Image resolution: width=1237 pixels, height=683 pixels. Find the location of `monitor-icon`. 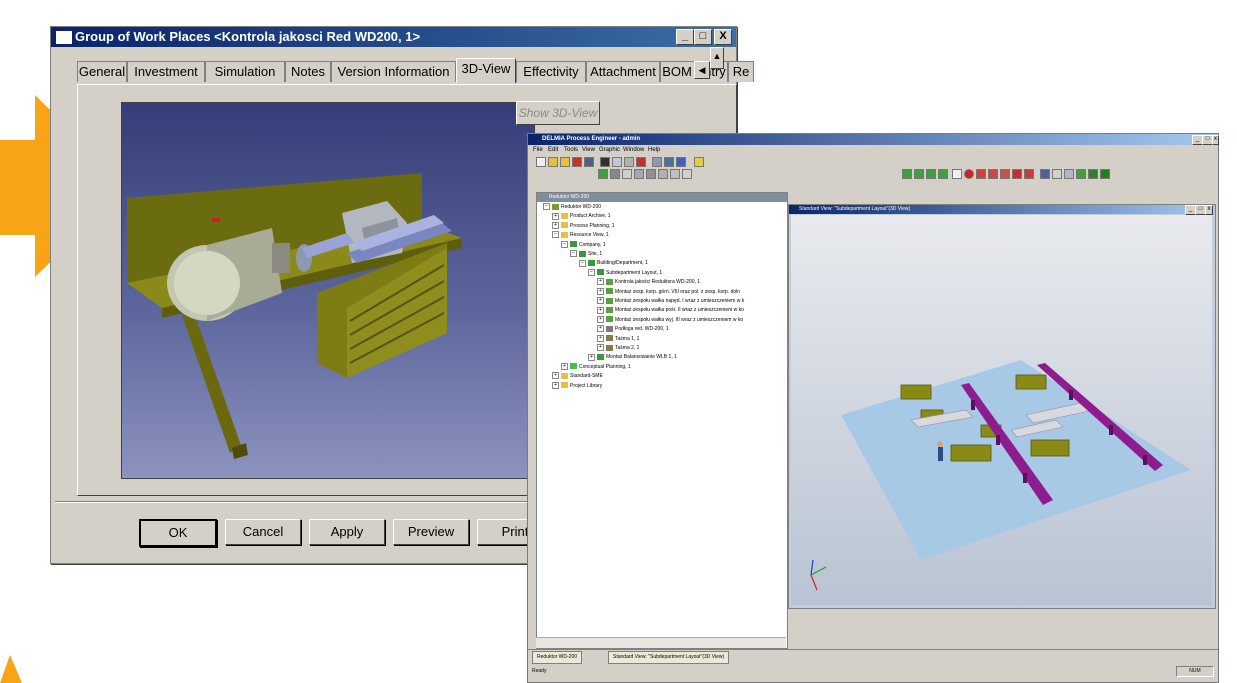

monitor-icon is located at coordinates (669, 162).